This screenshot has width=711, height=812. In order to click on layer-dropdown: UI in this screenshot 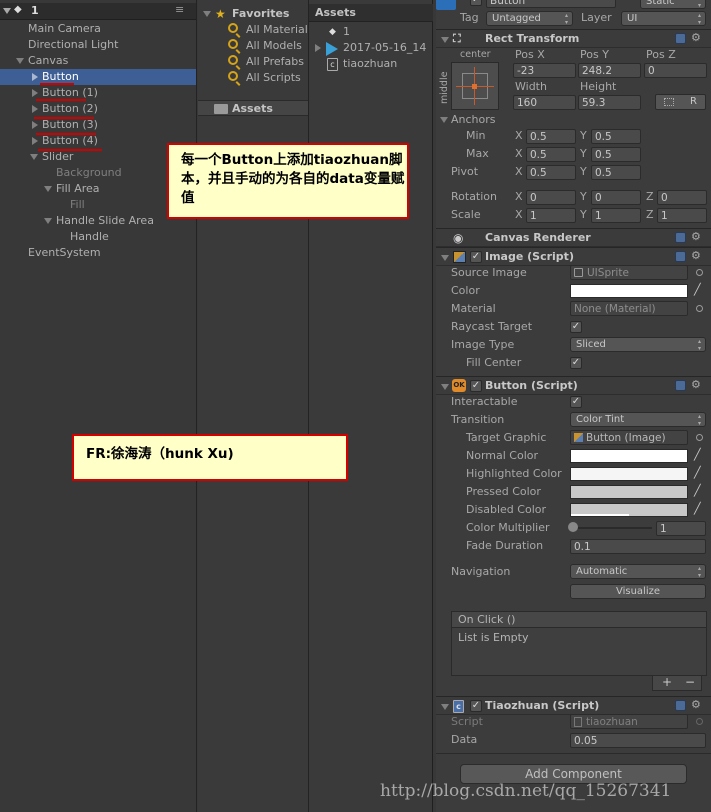, I will do `click(663, 18)`.